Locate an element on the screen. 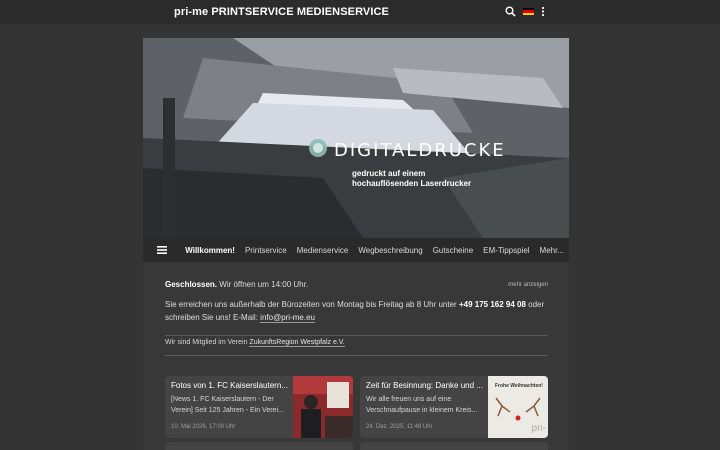 This screenshot has width=720, height=450. site-title: pri-me PRINTSERVICE MEDIENSERVICE is located at coordinates (281, 12).